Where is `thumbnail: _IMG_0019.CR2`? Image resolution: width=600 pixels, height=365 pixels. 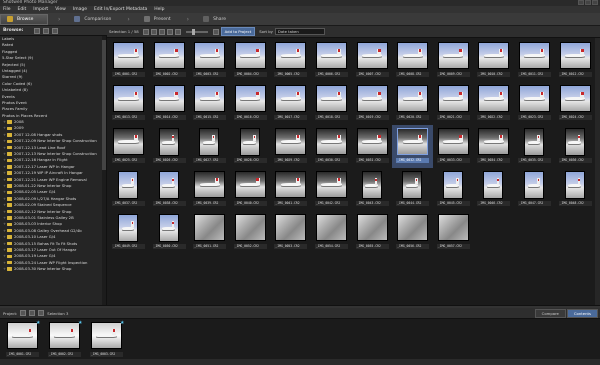
thumbnail: _IMG_0019.CR2 is located at coordinates (372, 103).